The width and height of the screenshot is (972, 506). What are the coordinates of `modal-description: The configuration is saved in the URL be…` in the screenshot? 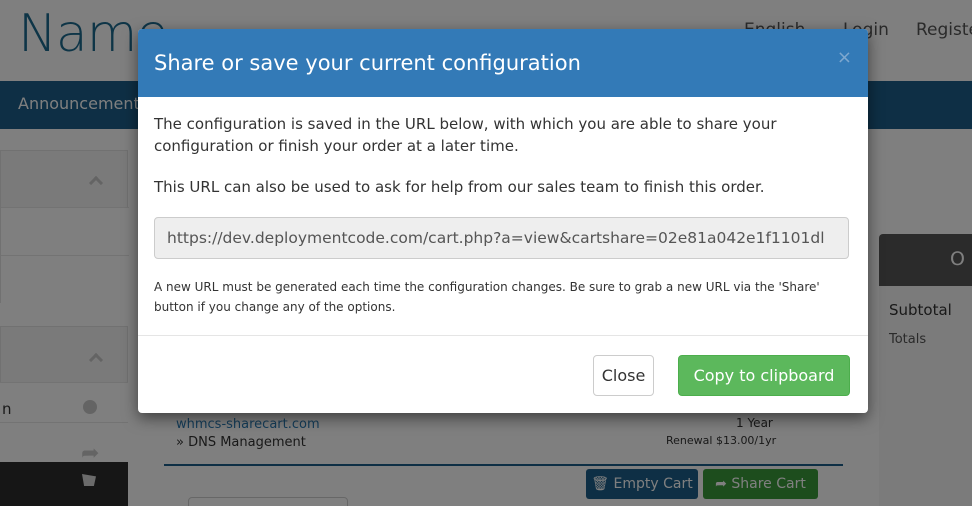 It's located at (465, 135).